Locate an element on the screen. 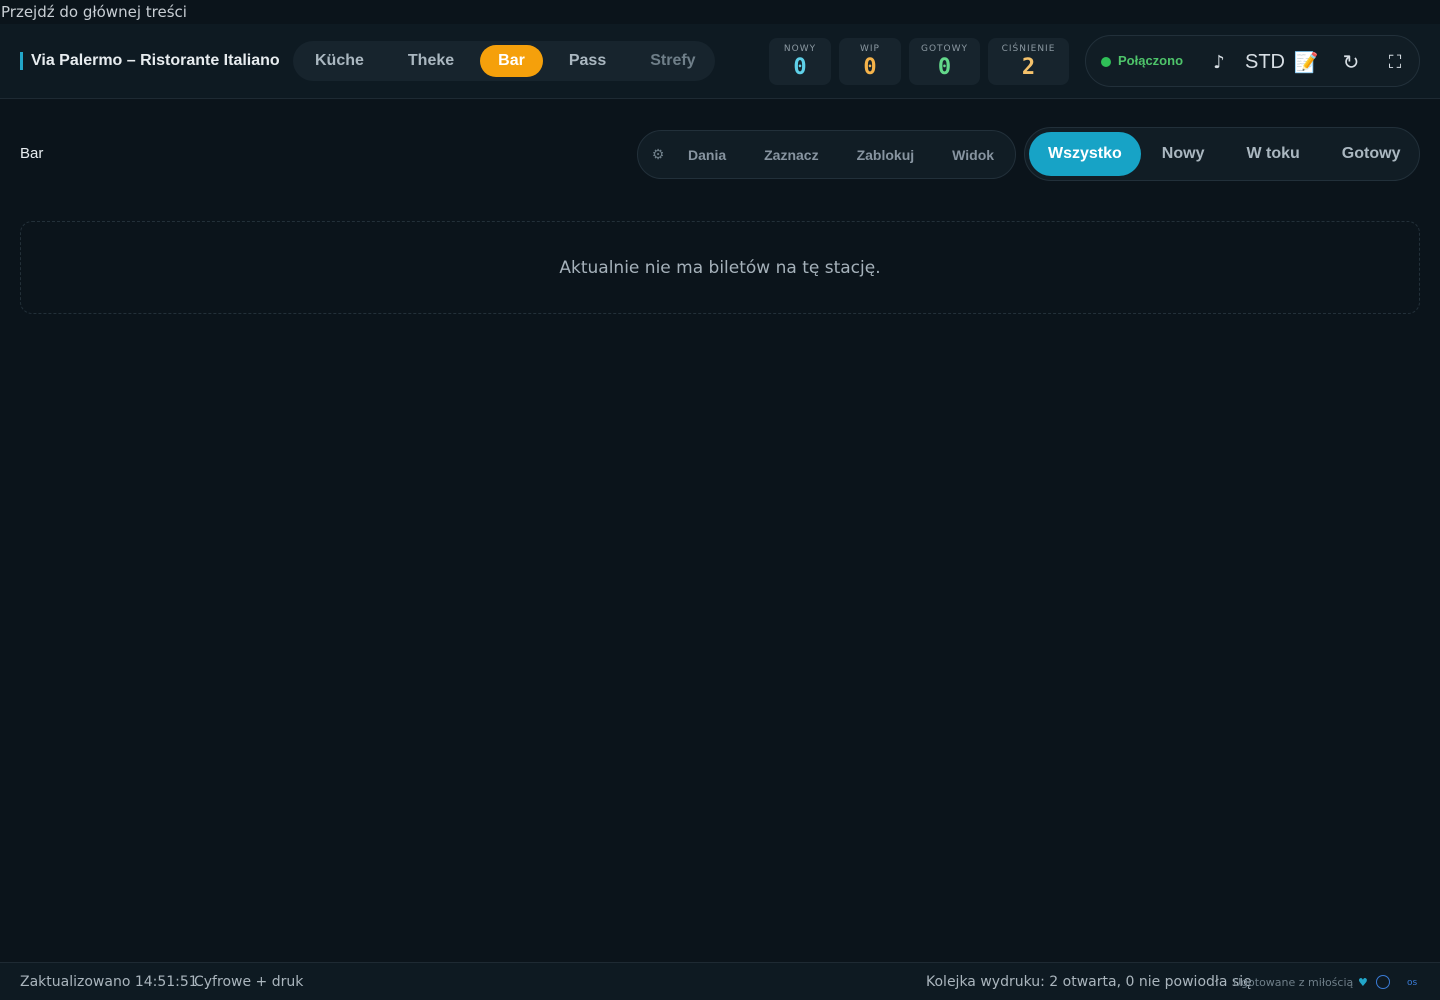  stat-ready-value: 0 is located at coordinates (944, 67).